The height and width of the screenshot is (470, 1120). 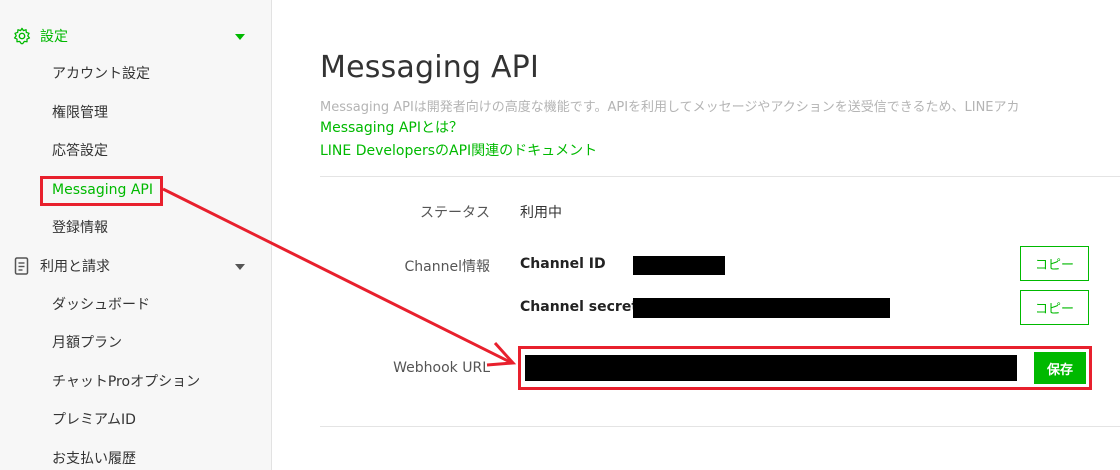 I want to click on status-label: ステータス, so click(x=455, y=213).